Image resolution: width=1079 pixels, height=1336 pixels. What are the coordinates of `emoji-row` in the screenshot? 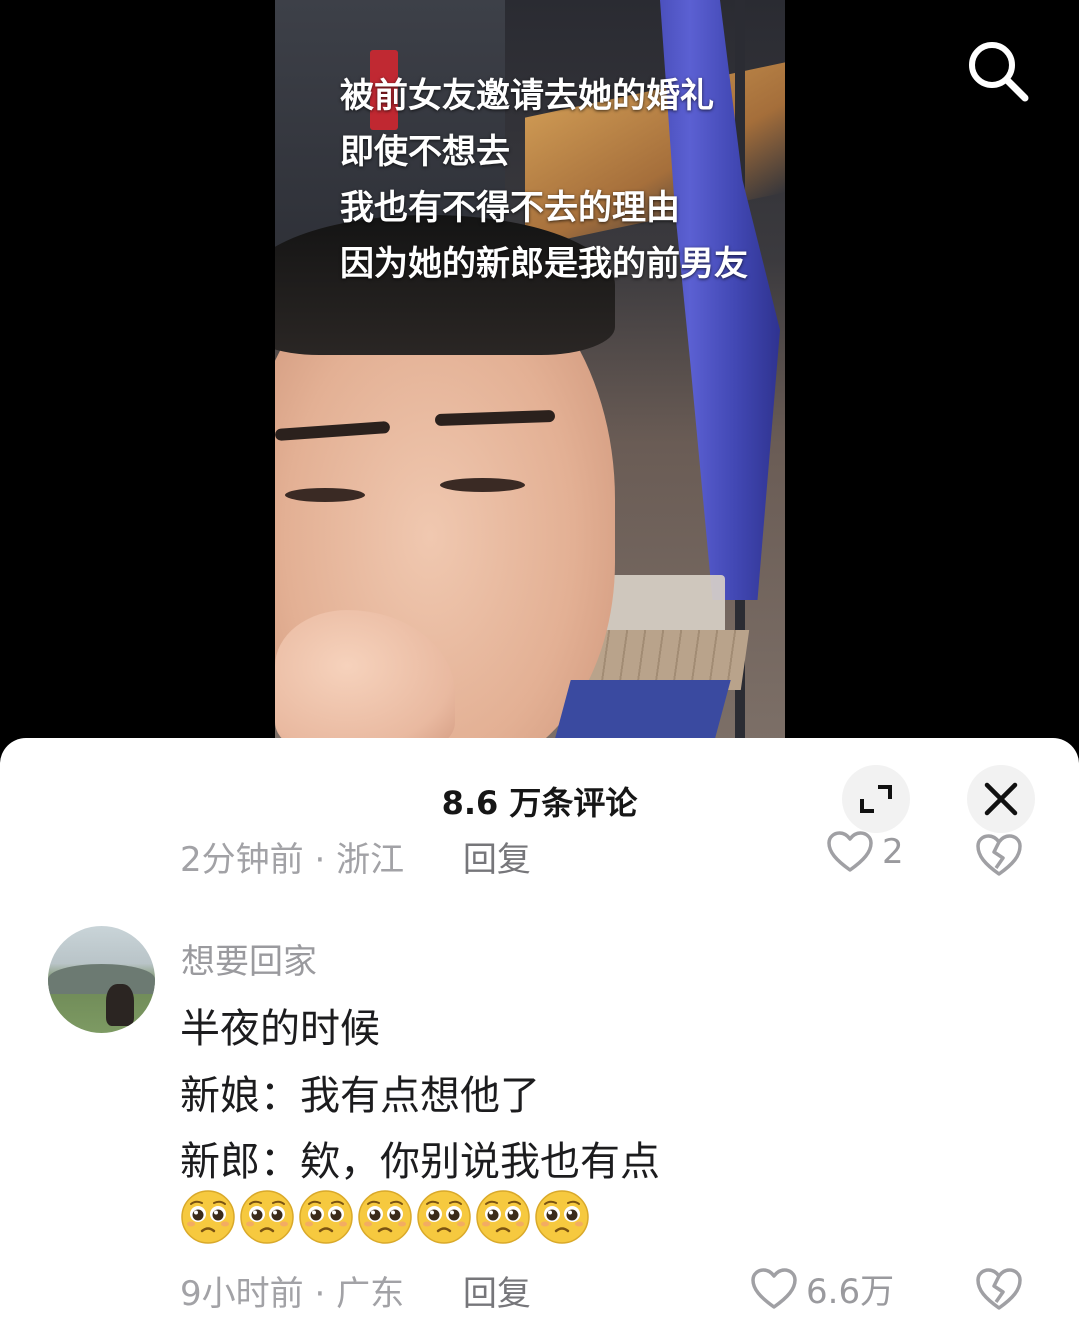 It's located at (385, 1217).